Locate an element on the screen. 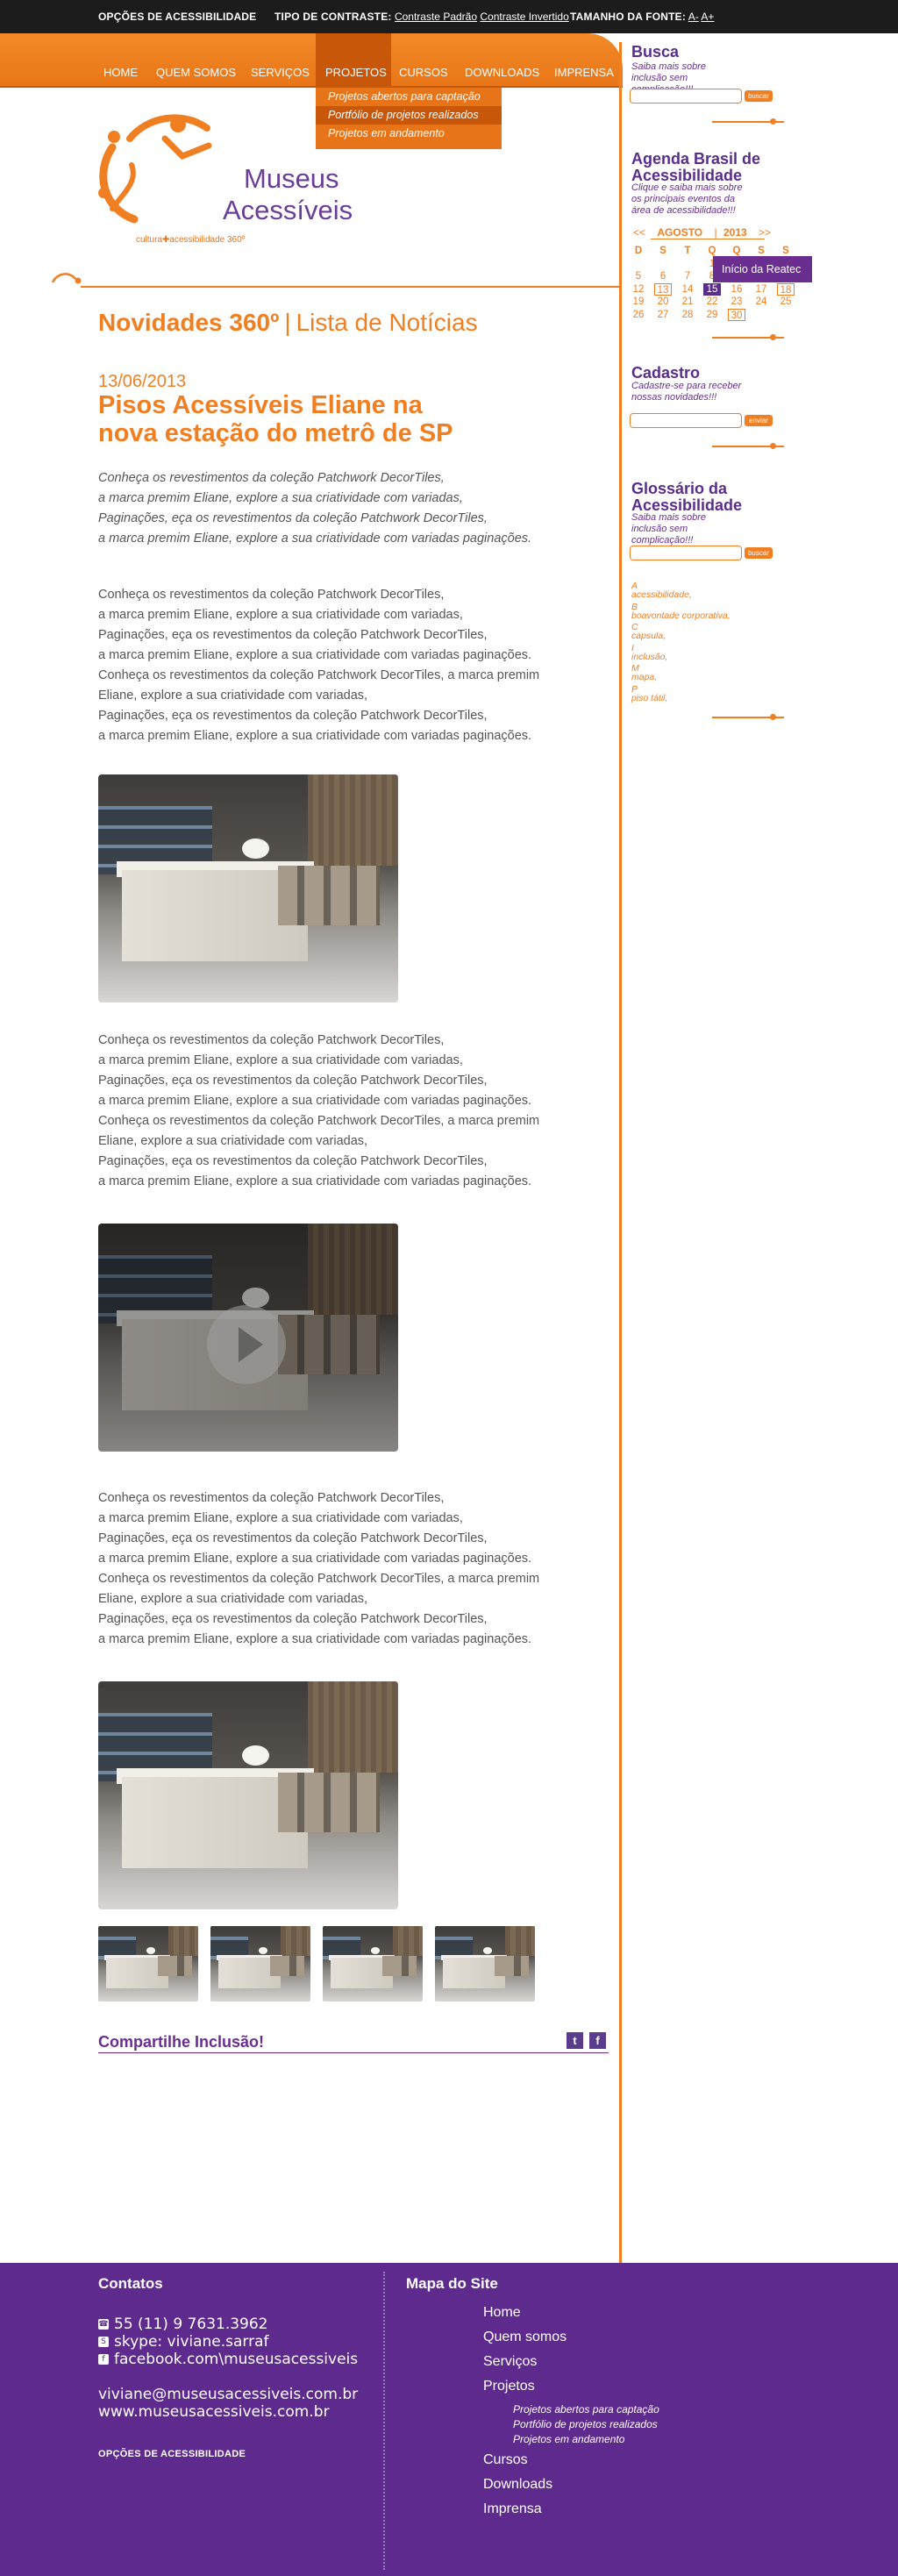 This screenshot has width=898, height=2576. contrast-inverted-link: Contraste Invertido is located at coordinates (524, 17).